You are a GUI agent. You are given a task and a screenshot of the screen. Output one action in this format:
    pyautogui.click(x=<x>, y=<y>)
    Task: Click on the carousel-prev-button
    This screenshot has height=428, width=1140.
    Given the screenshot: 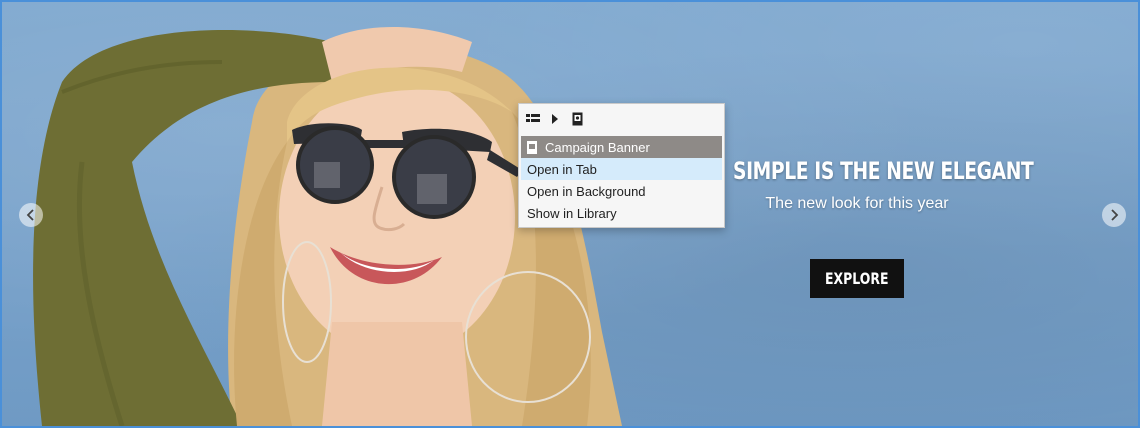 What is the action you would take?
    pyautogui.click(x=31, y=215)
    